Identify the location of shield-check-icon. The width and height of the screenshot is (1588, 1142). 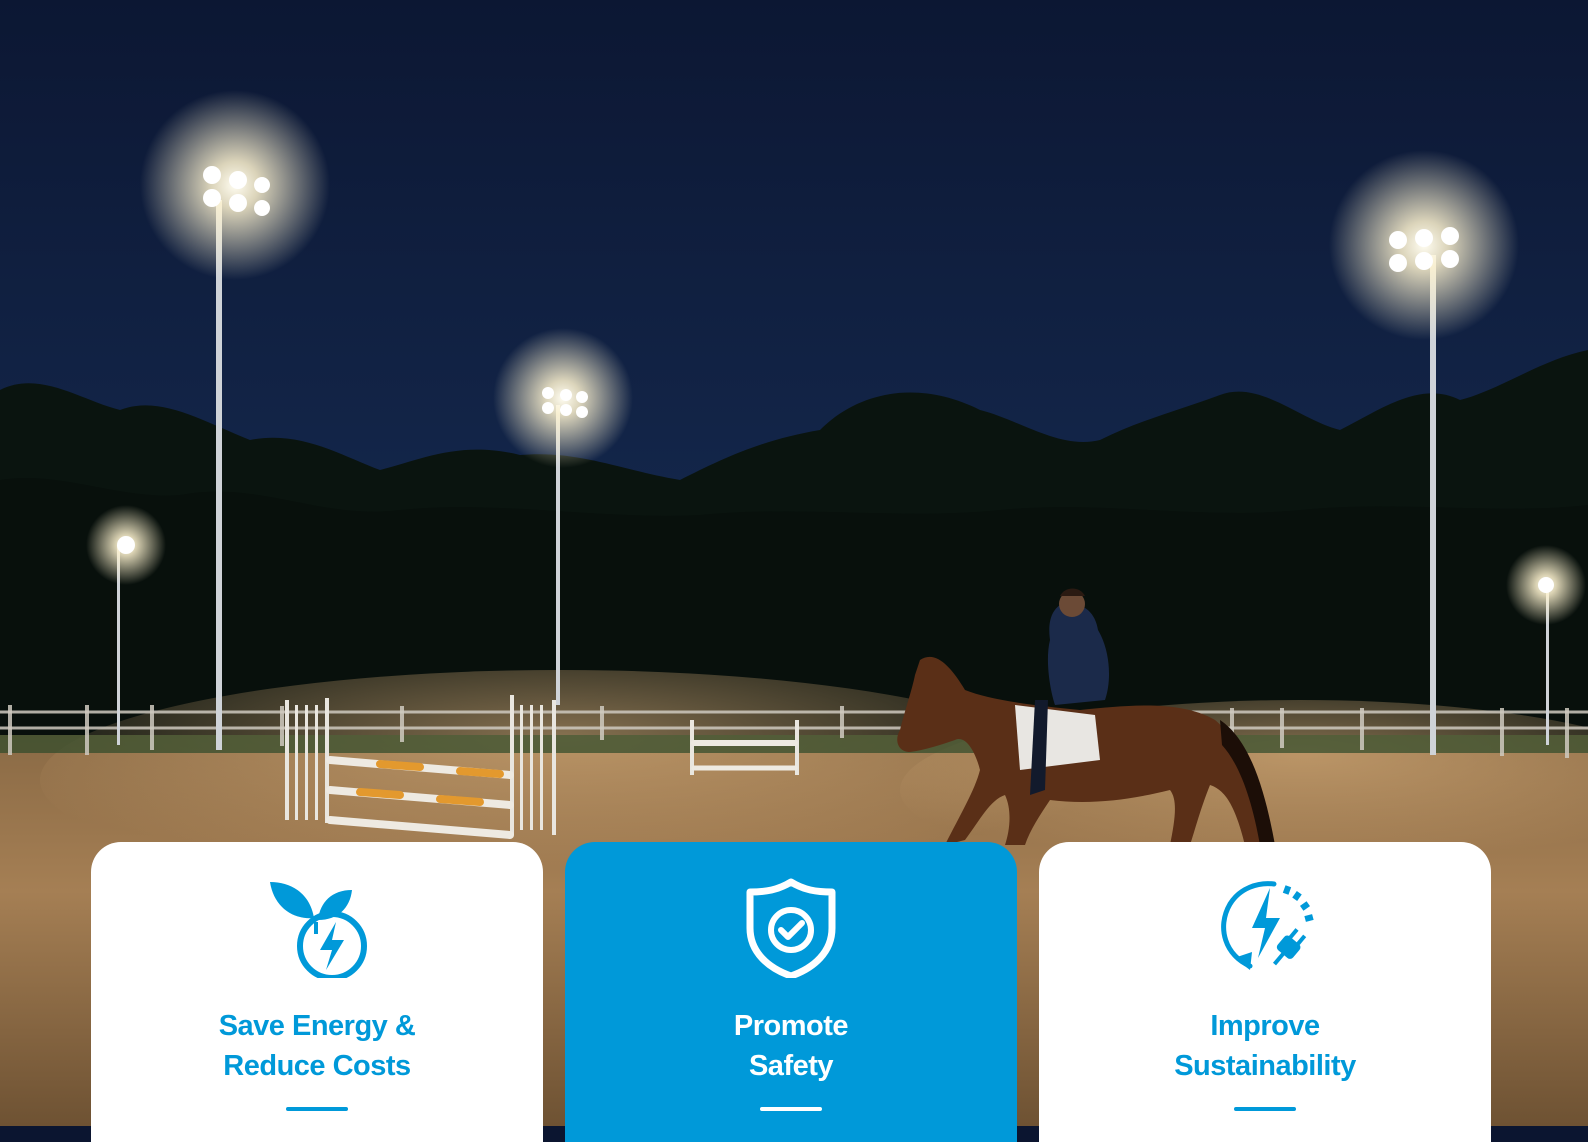
(791, 929).